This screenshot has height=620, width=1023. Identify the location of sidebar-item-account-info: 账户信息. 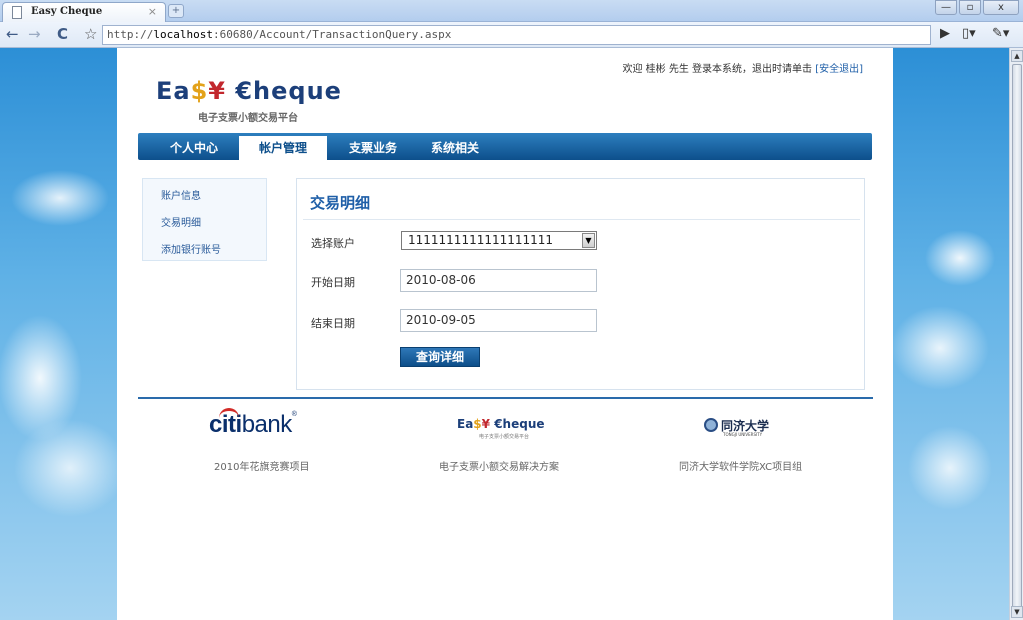
(181, 194).